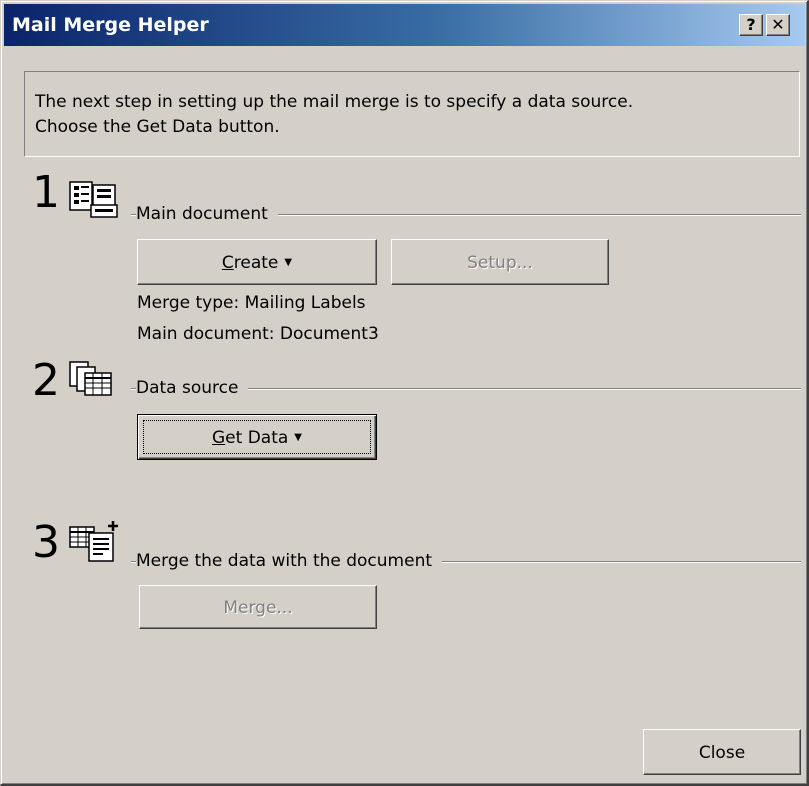 The width and height of the screenshot is (809, 786). I want to click on data-source-icon, so click(90, 378).